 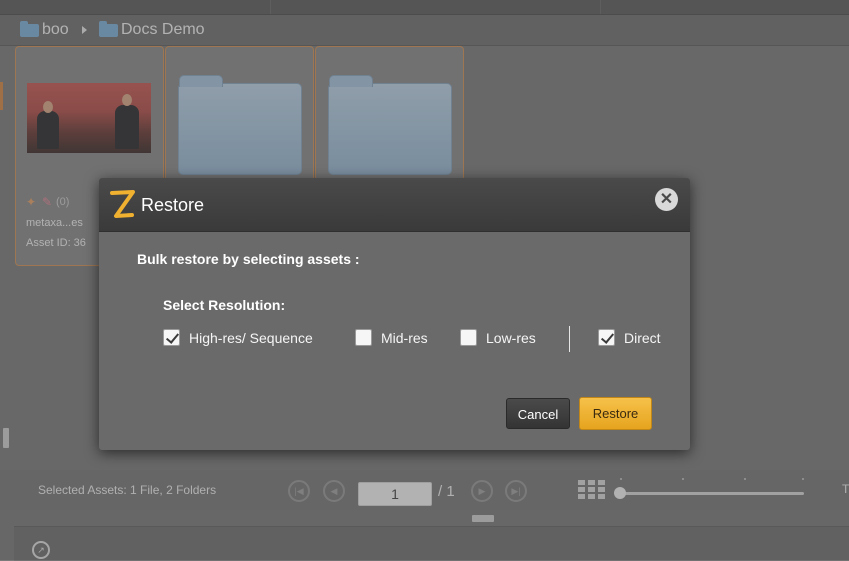 I want to click on option-label: Low-res, so click(x=511, y=338).